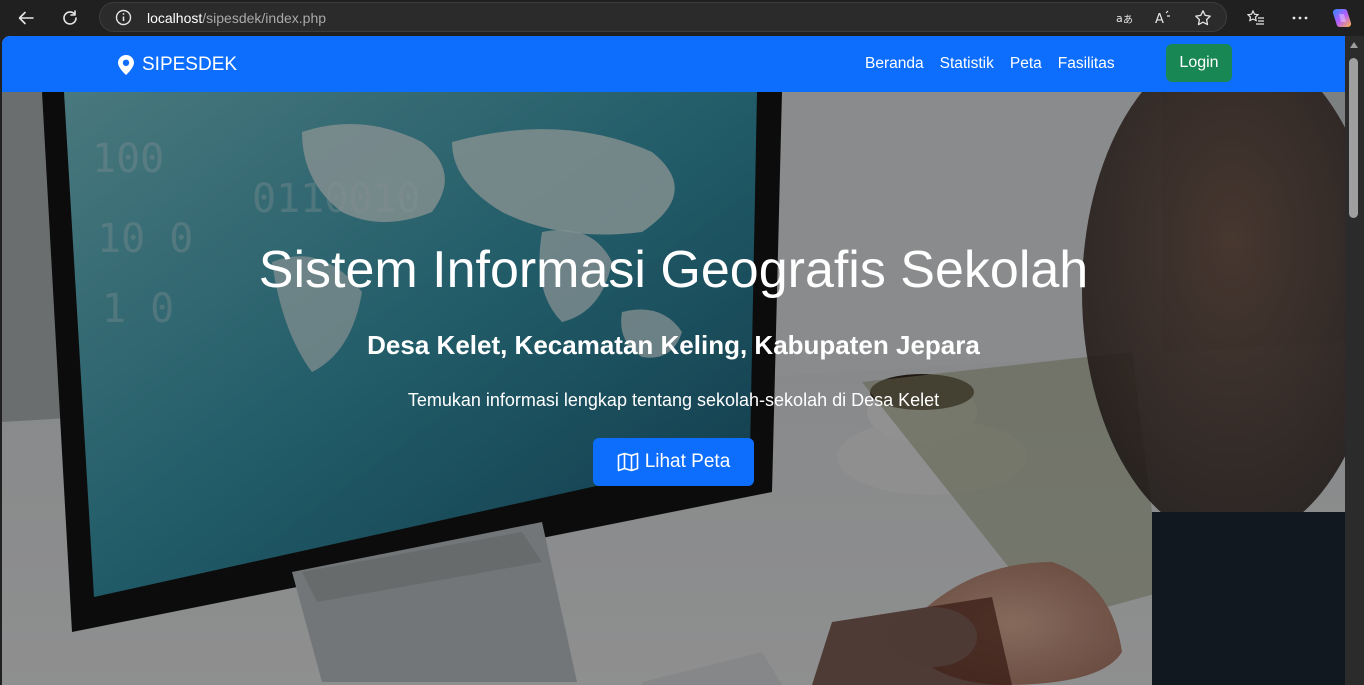 Image resolution: width=1364 pixels, height=685 pixels. I want to click on arrow-left-icon, so click(26, 18).